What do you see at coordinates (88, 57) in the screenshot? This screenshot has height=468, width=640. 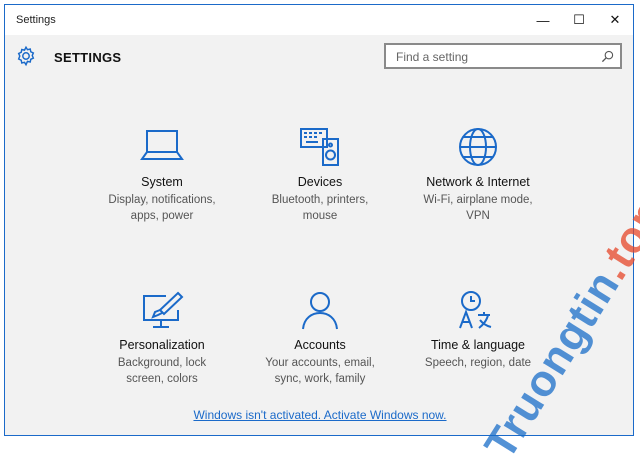 I see `page-title: SETTINGS` at bounding box center [88, 57].